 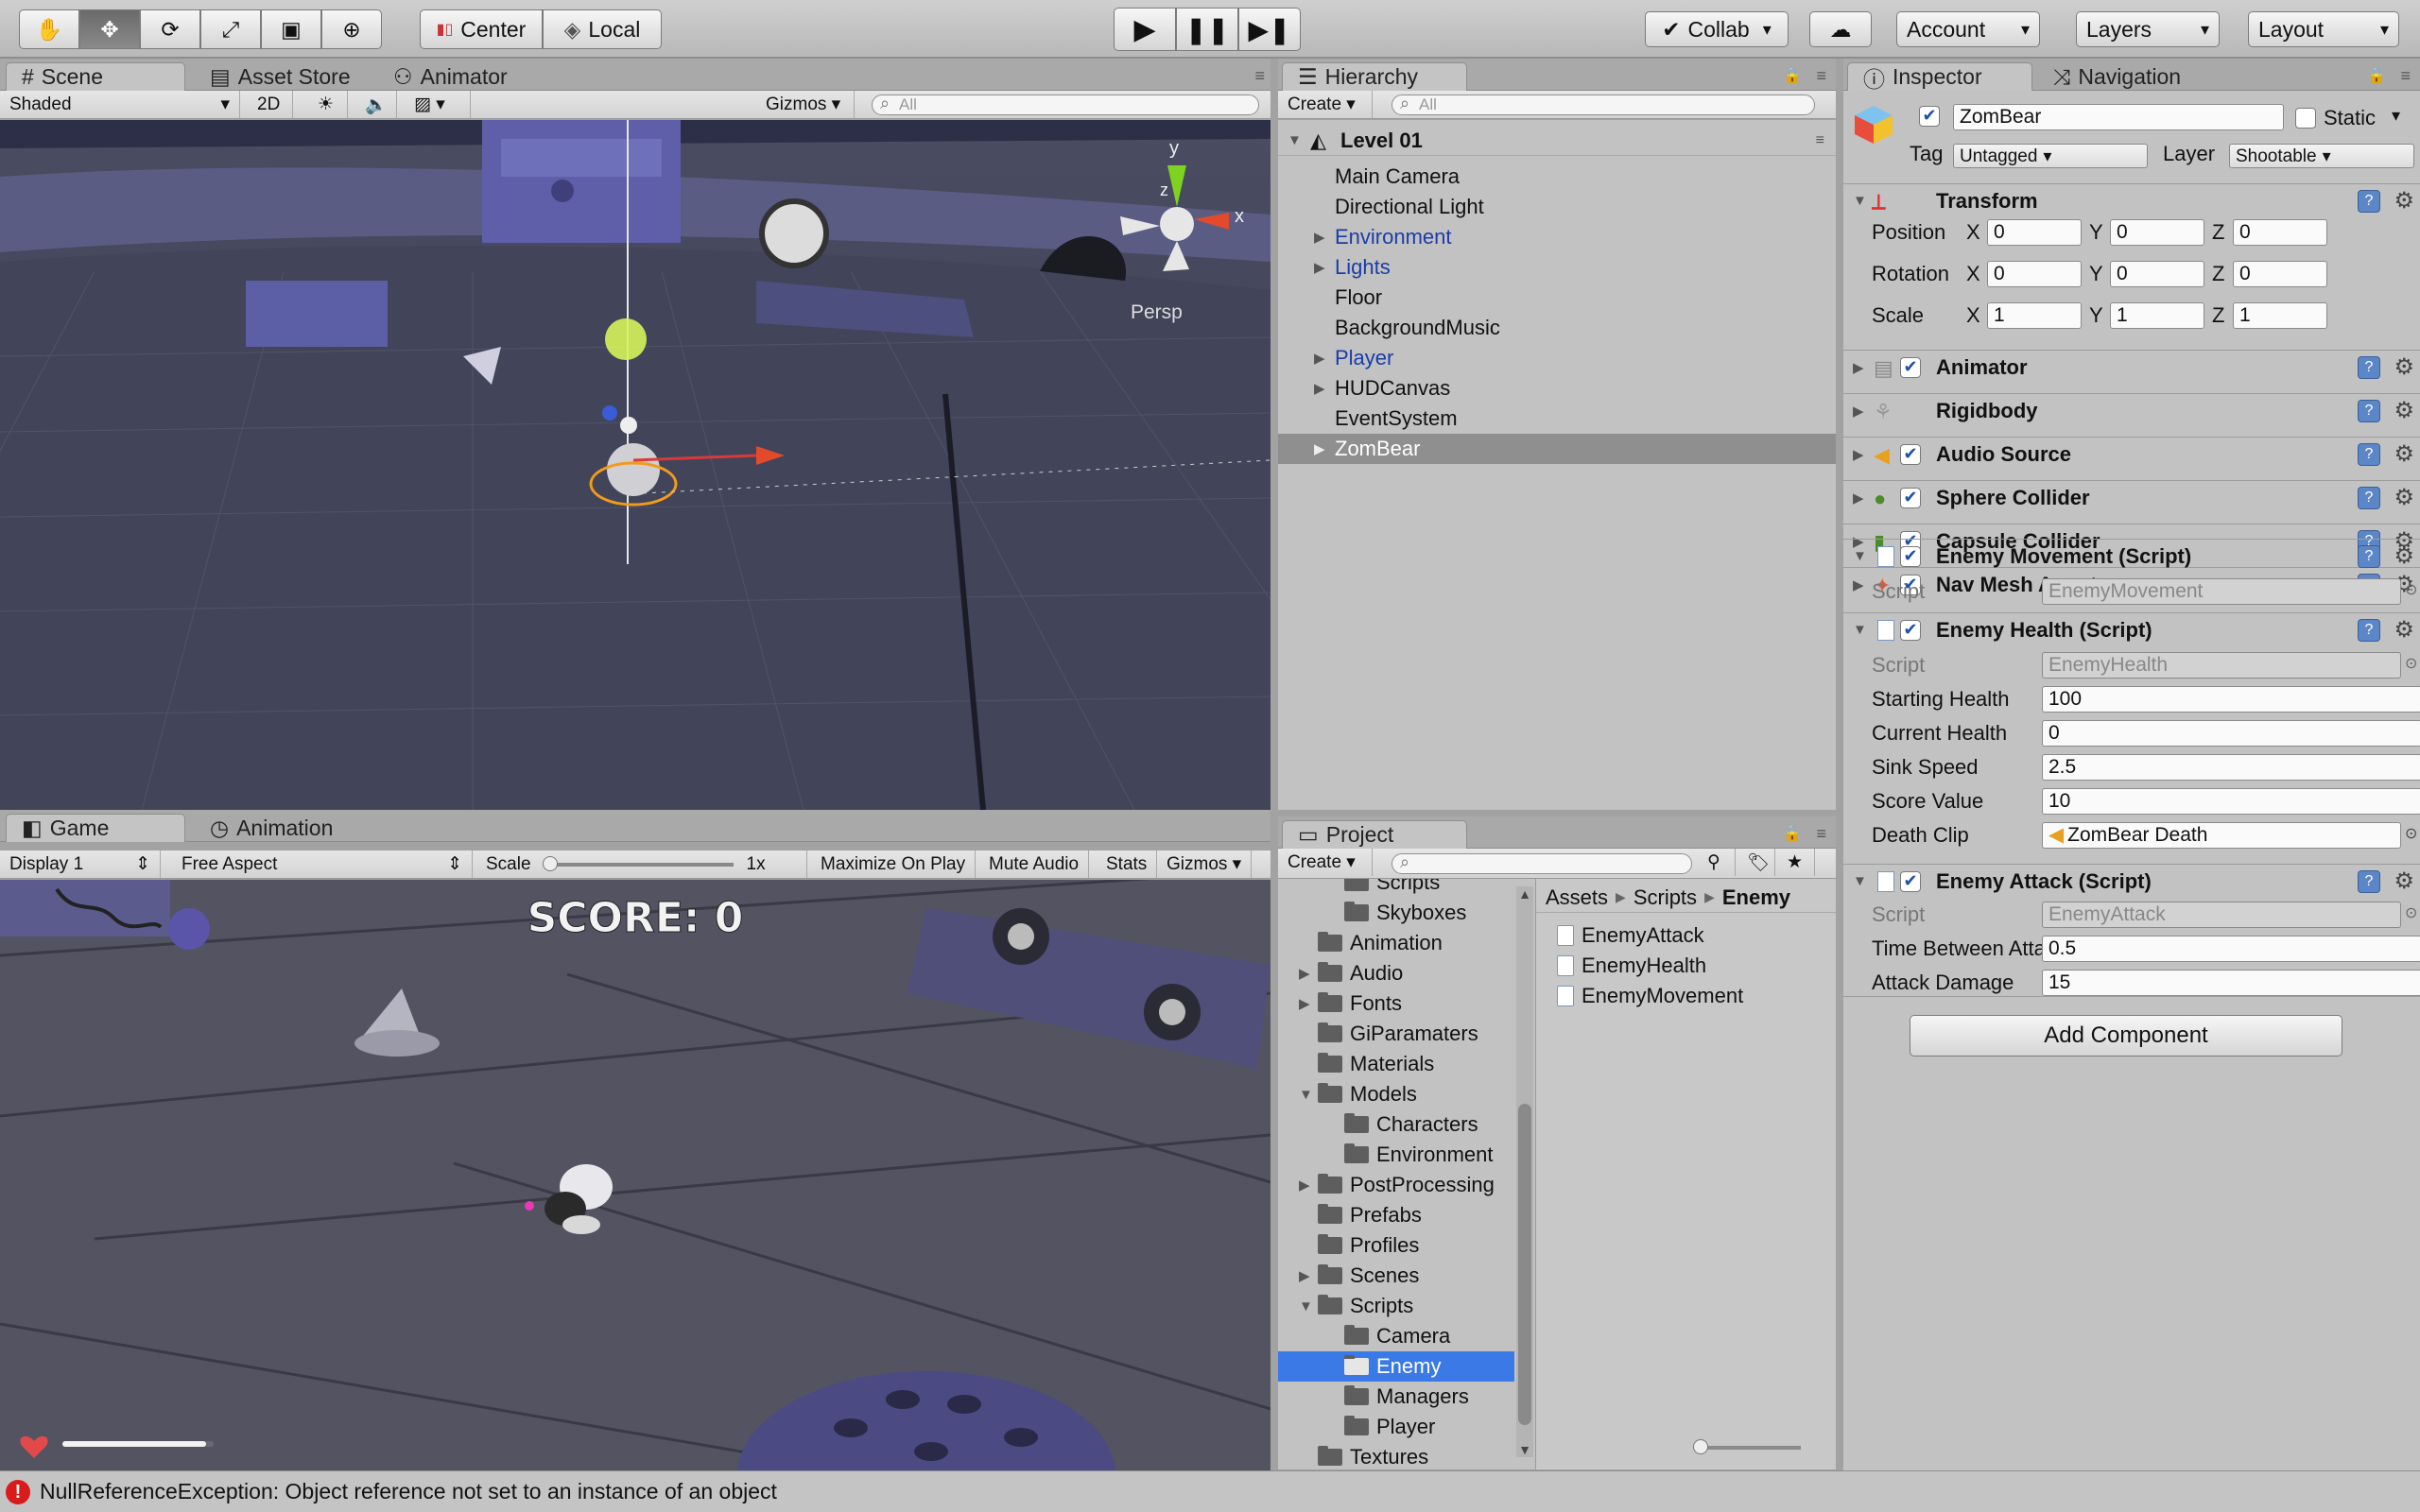 I want to click on persp-label: Persp, so click(x=1157, y=312).